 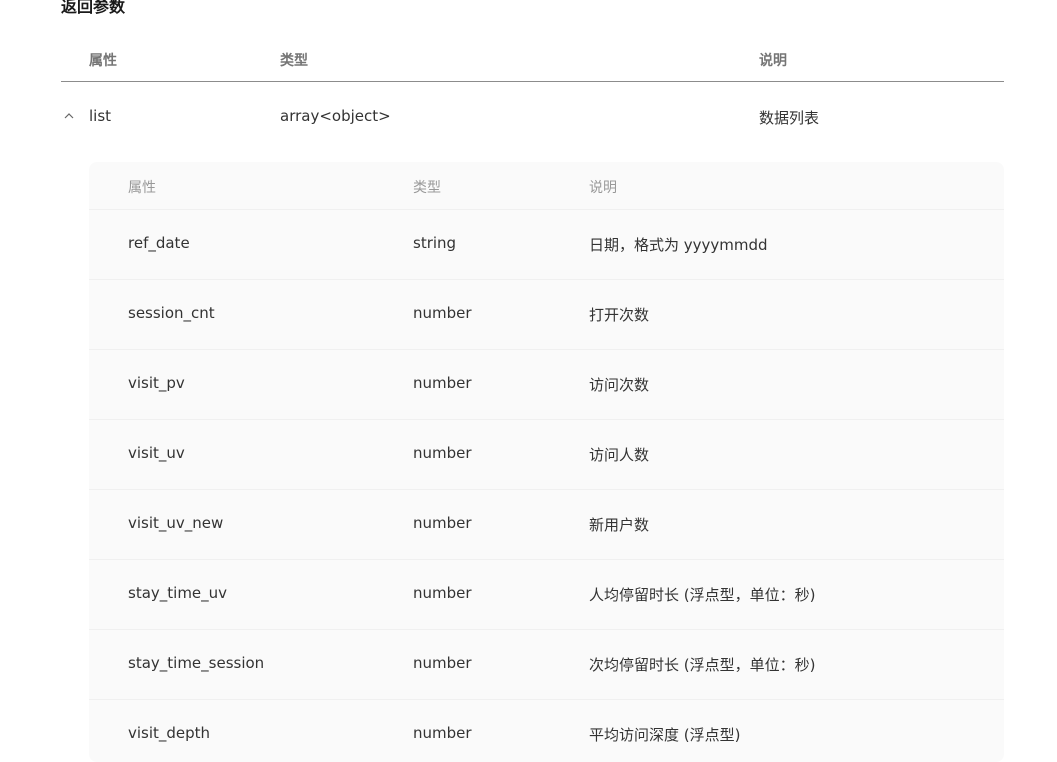 What do you see at coordinates (546, 245) in the screenshot?
I see `table-row: ref_date string 日期，格式为 yyyymmdd` at bounding box center [546, 245].